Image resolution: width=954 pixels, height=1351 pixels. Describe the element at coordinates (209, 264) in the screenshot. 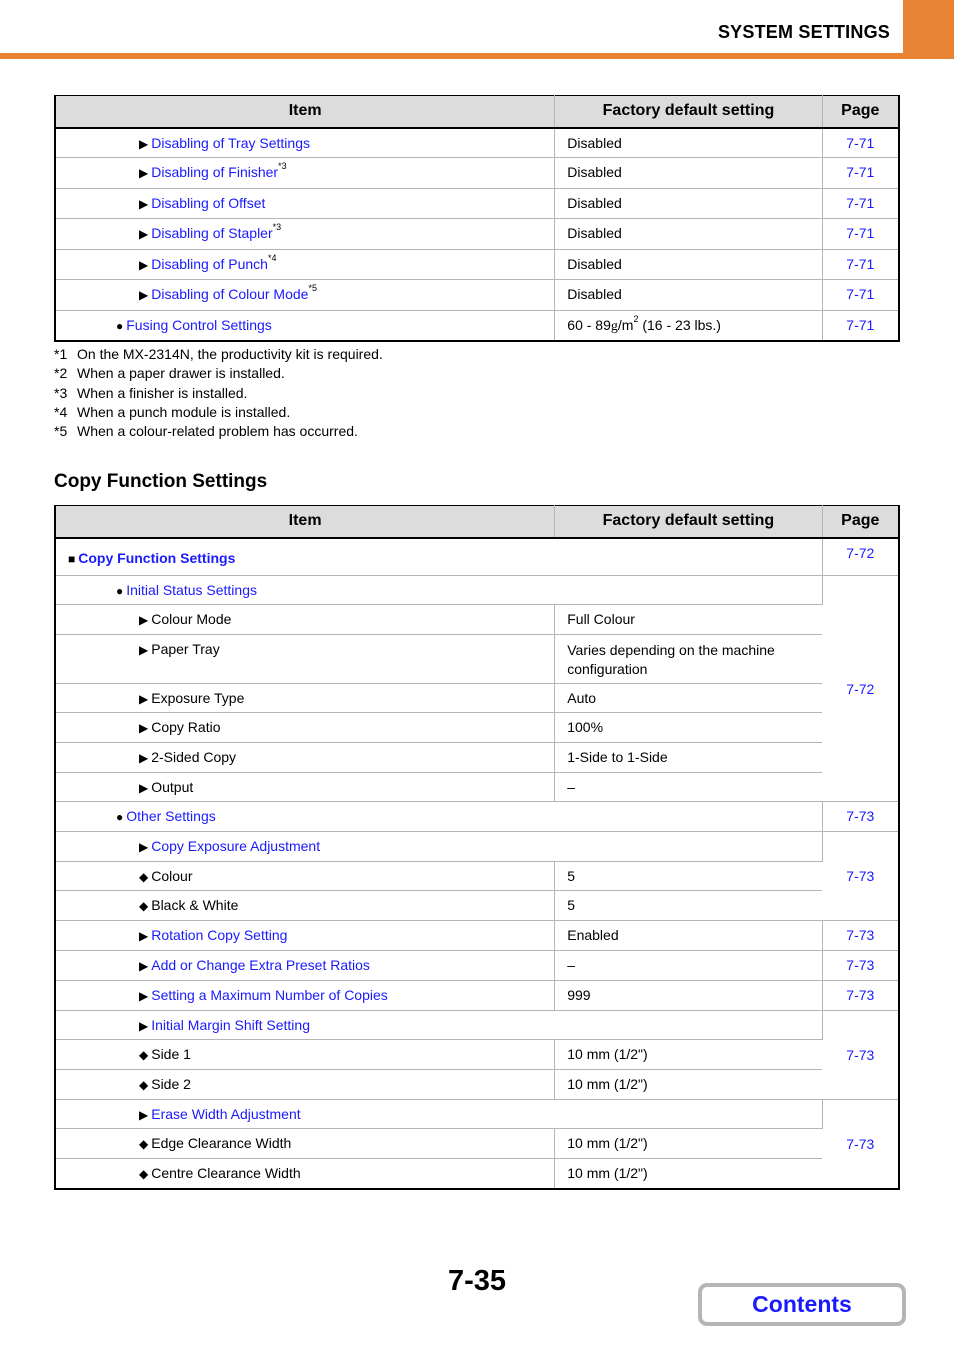

I see `setting-link: Disabling of Punch` at that location.